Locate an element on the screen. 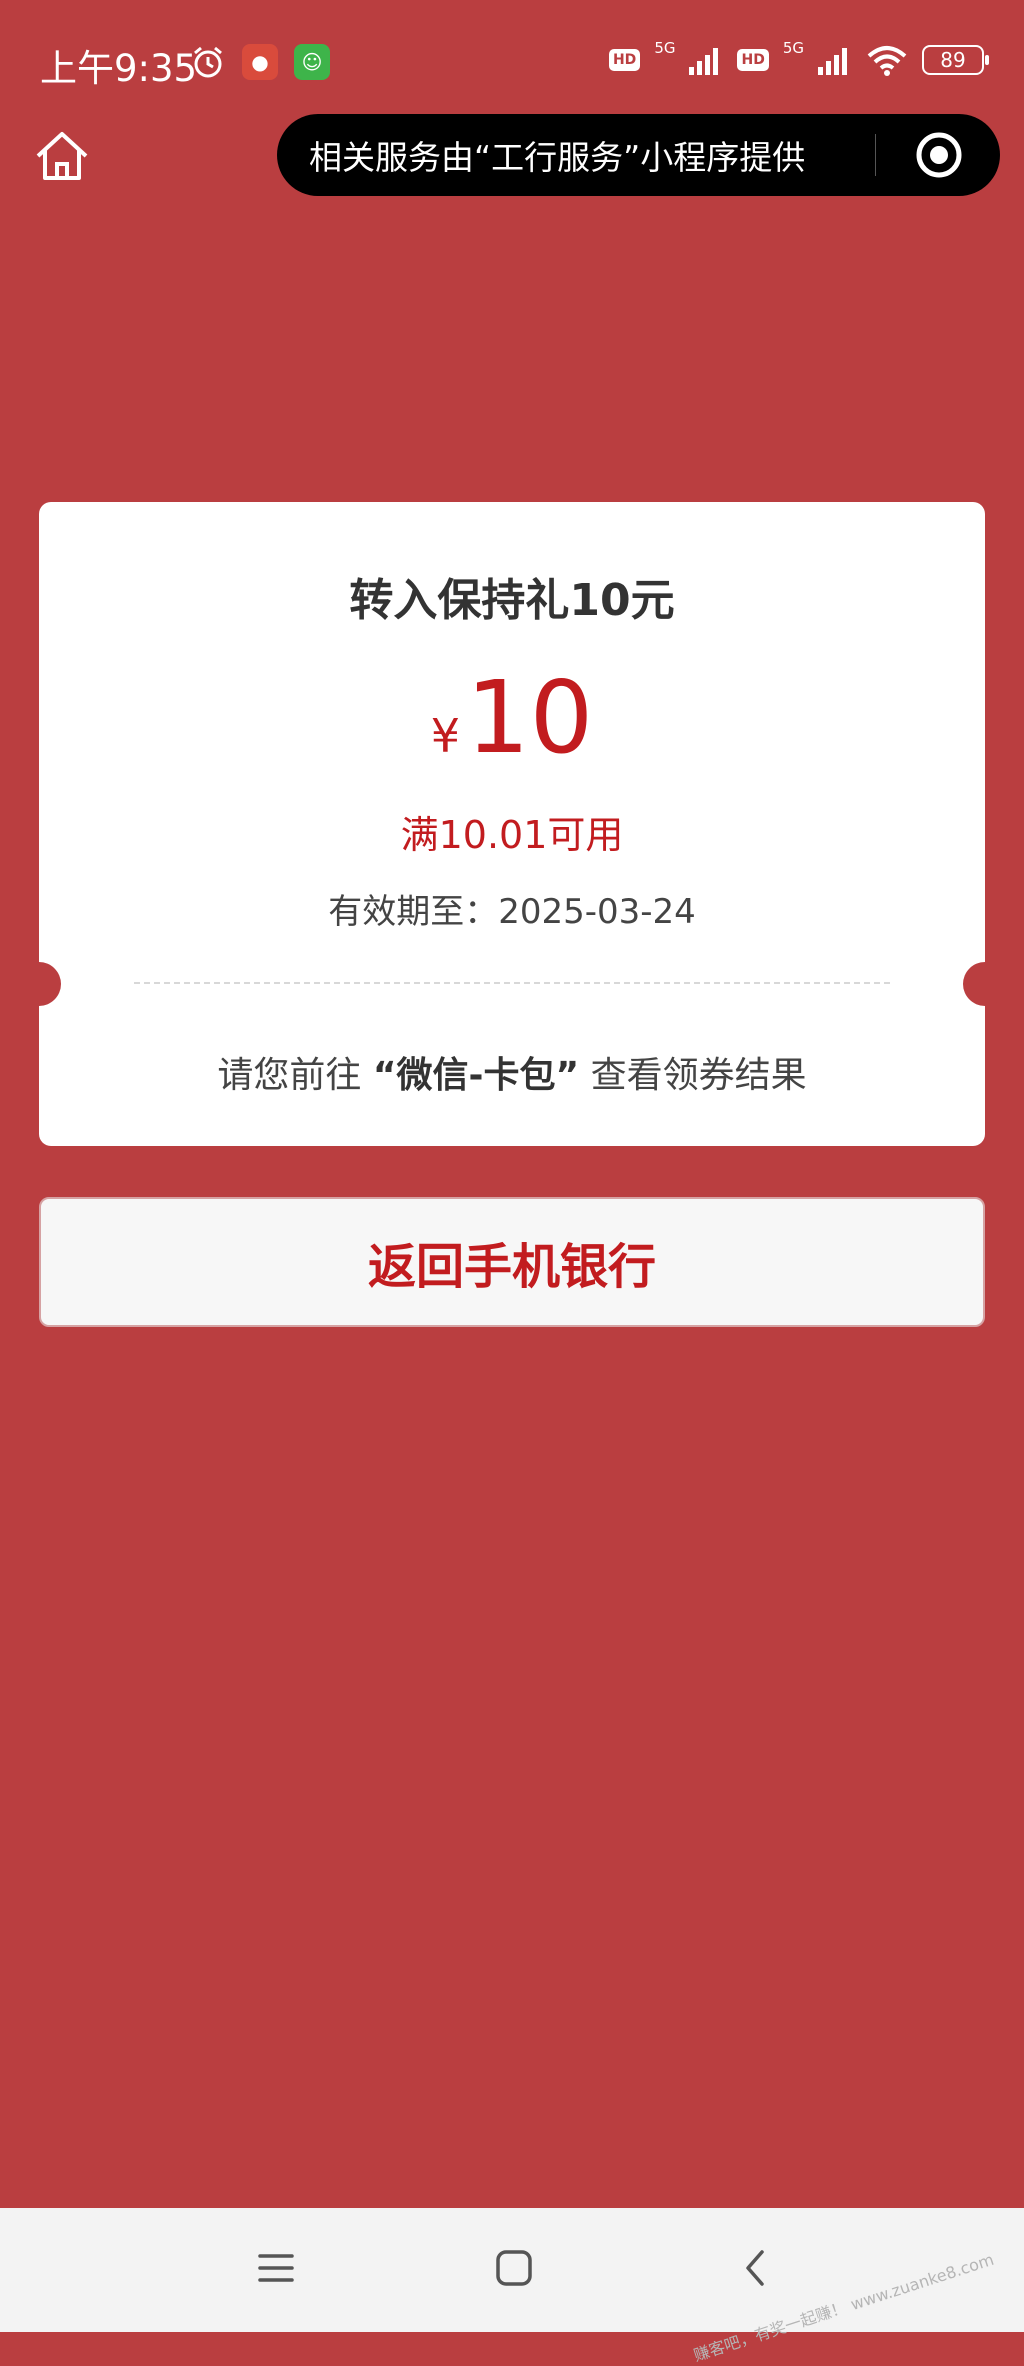 Image resolution: width=1024 pixels, height=2366 pixels. hint-suffix: 查看领券结果 is located at coordinates (698, 1075).